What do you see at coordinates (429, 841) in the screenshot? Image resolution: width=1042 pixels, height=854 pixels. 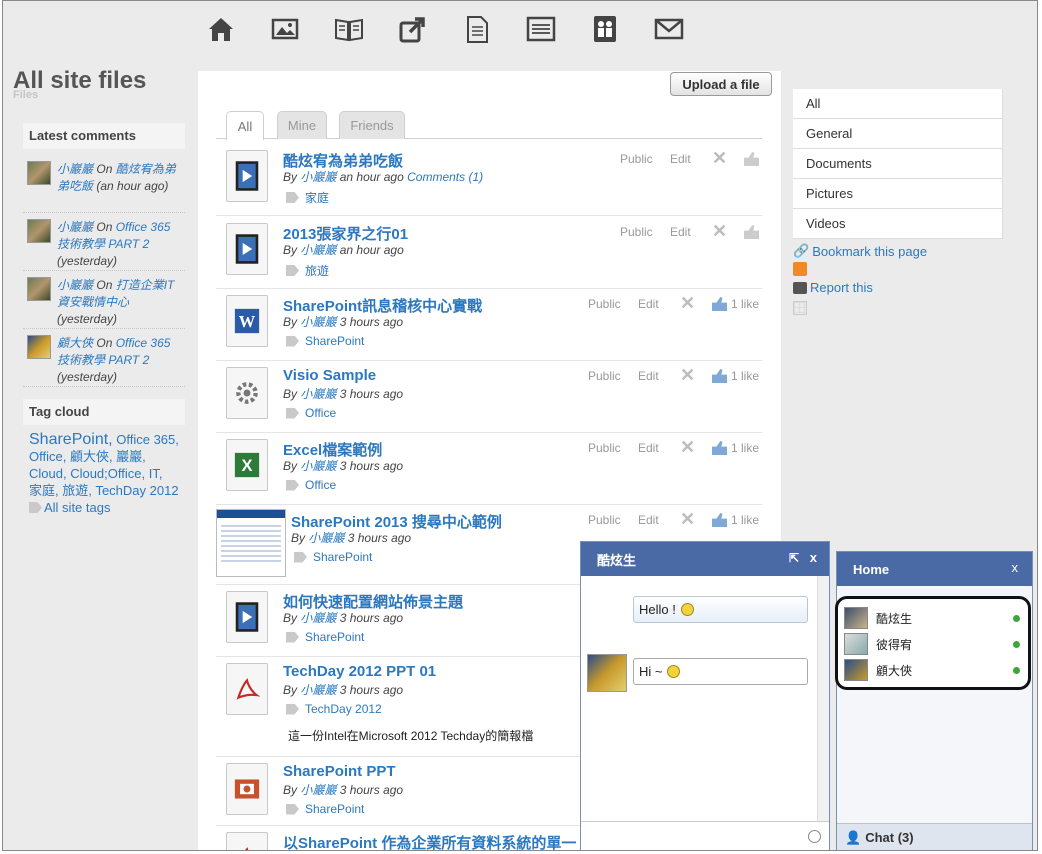 I see `file-title-link: 以SharePoint 作為企業所有資料系統的單一` at bounding box center [429, 841].